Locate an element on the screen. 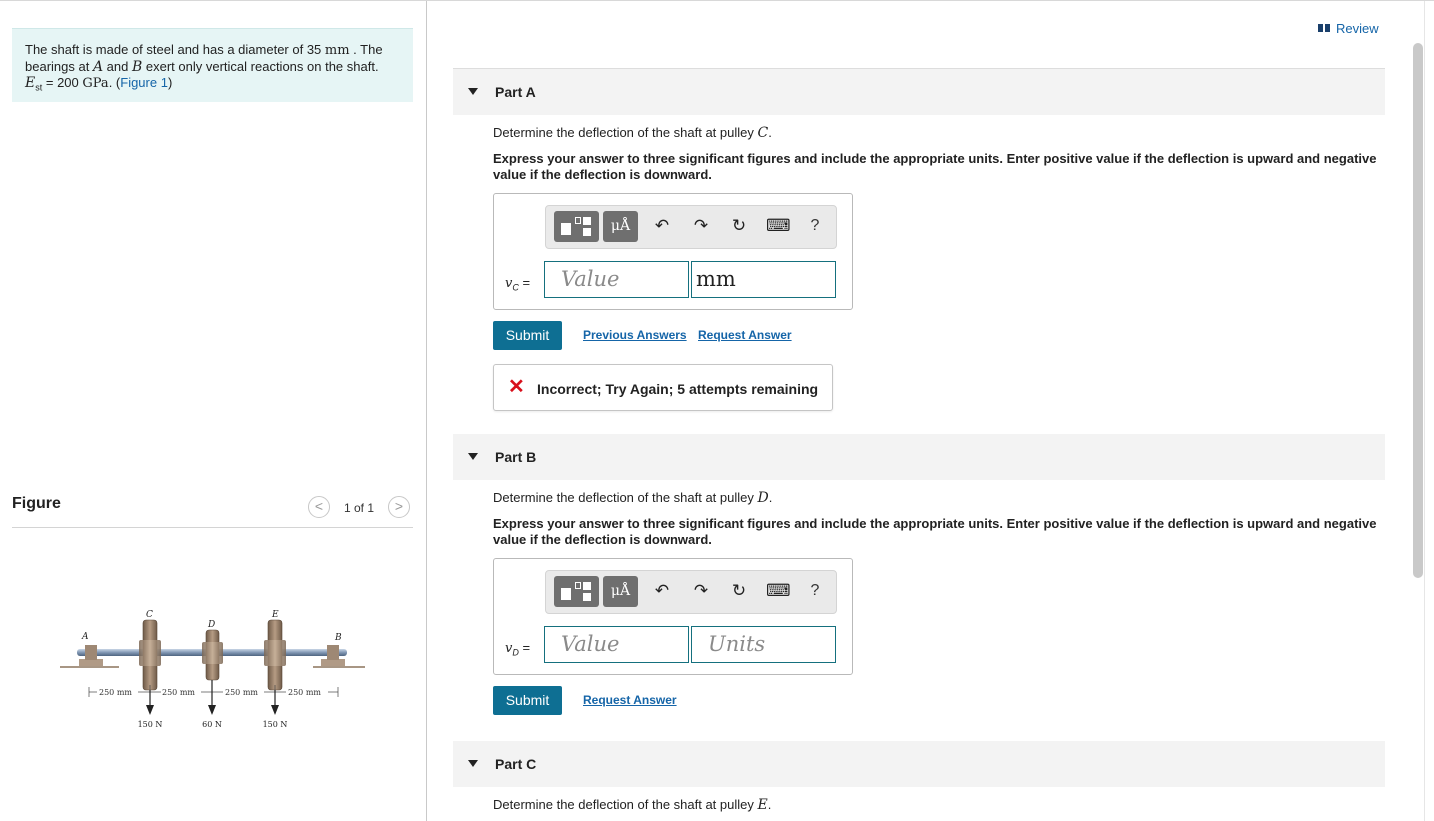 This screenshot has width=1434, height=821. load-arrow-c is located at coordinates (150, 702).